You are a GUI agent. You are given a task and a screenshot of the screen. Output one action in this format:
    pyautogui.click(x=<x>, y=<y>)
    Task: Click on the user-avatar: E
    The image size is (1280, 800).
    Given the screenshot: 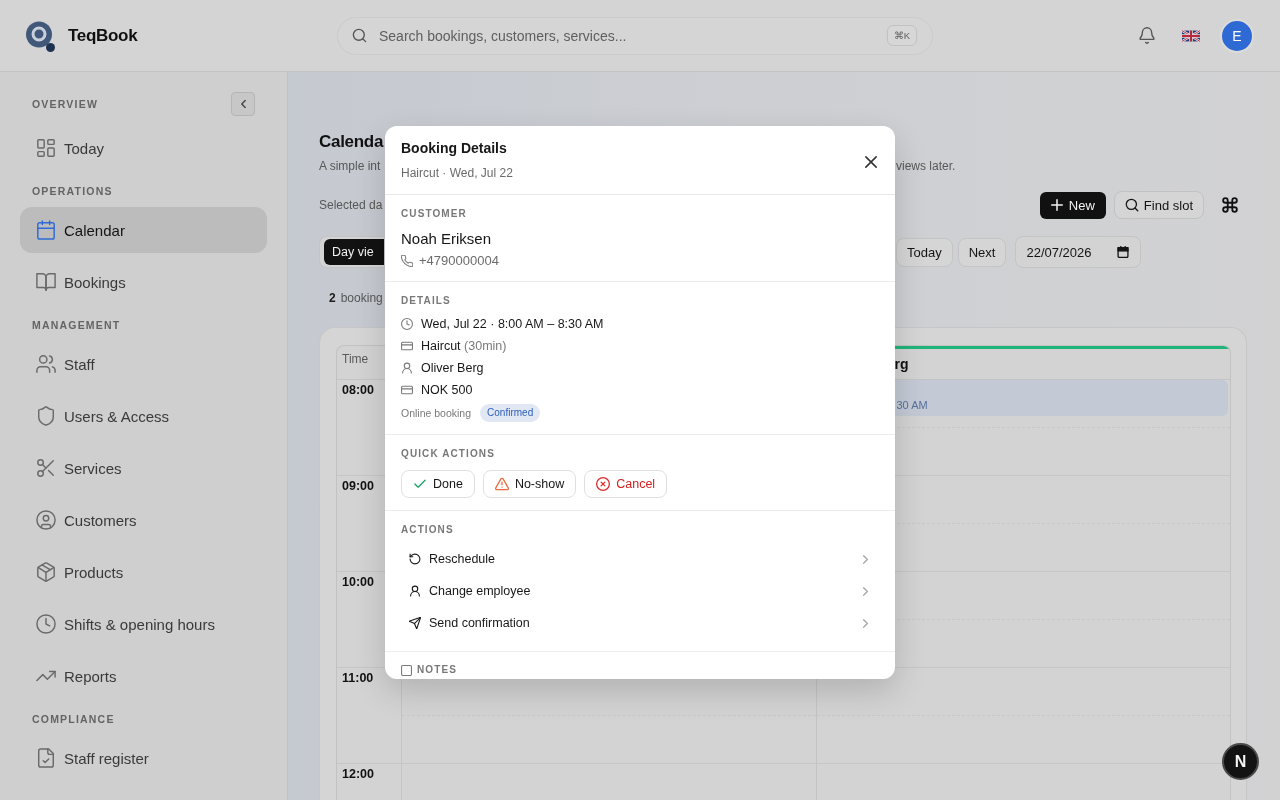 What is the action you would take?
    pyautogui.click(x=1237, y=35)
    